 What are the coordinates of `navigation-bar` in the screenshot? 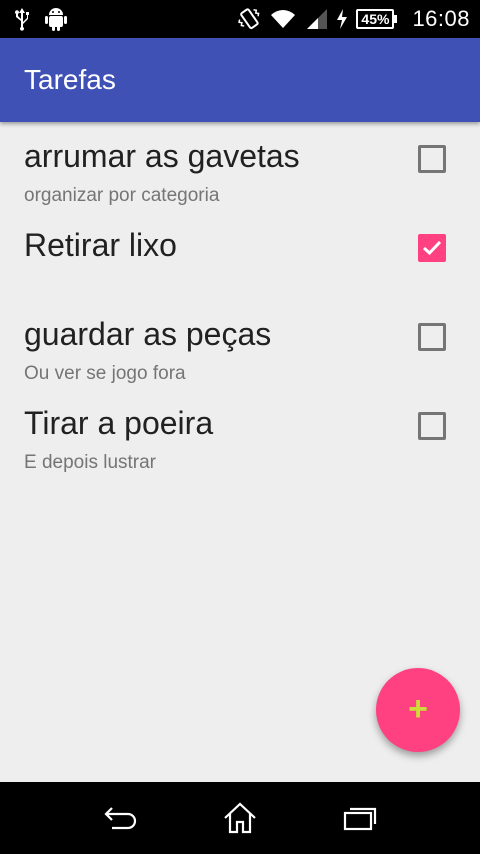 It's located at (240, 818).